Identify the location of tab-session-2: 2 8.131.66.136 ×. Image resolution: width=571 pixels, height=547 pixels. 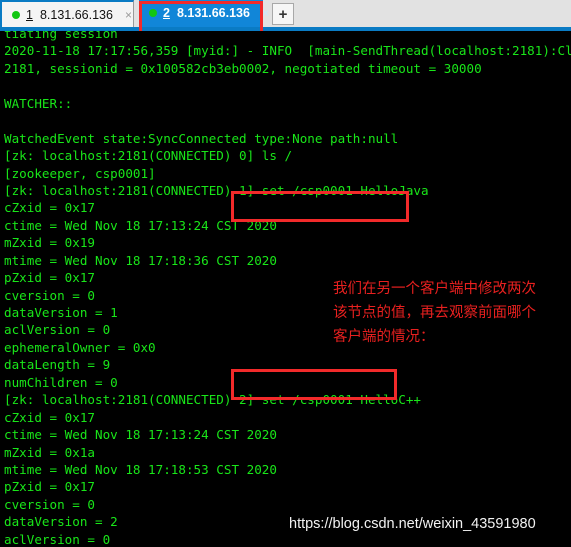
(204, 13).